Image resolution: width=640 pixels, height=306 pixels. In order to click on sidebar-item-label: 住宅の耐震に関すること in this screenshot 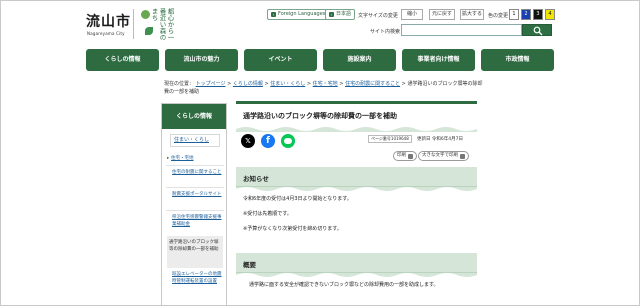, I will do `click(197, 172)`.